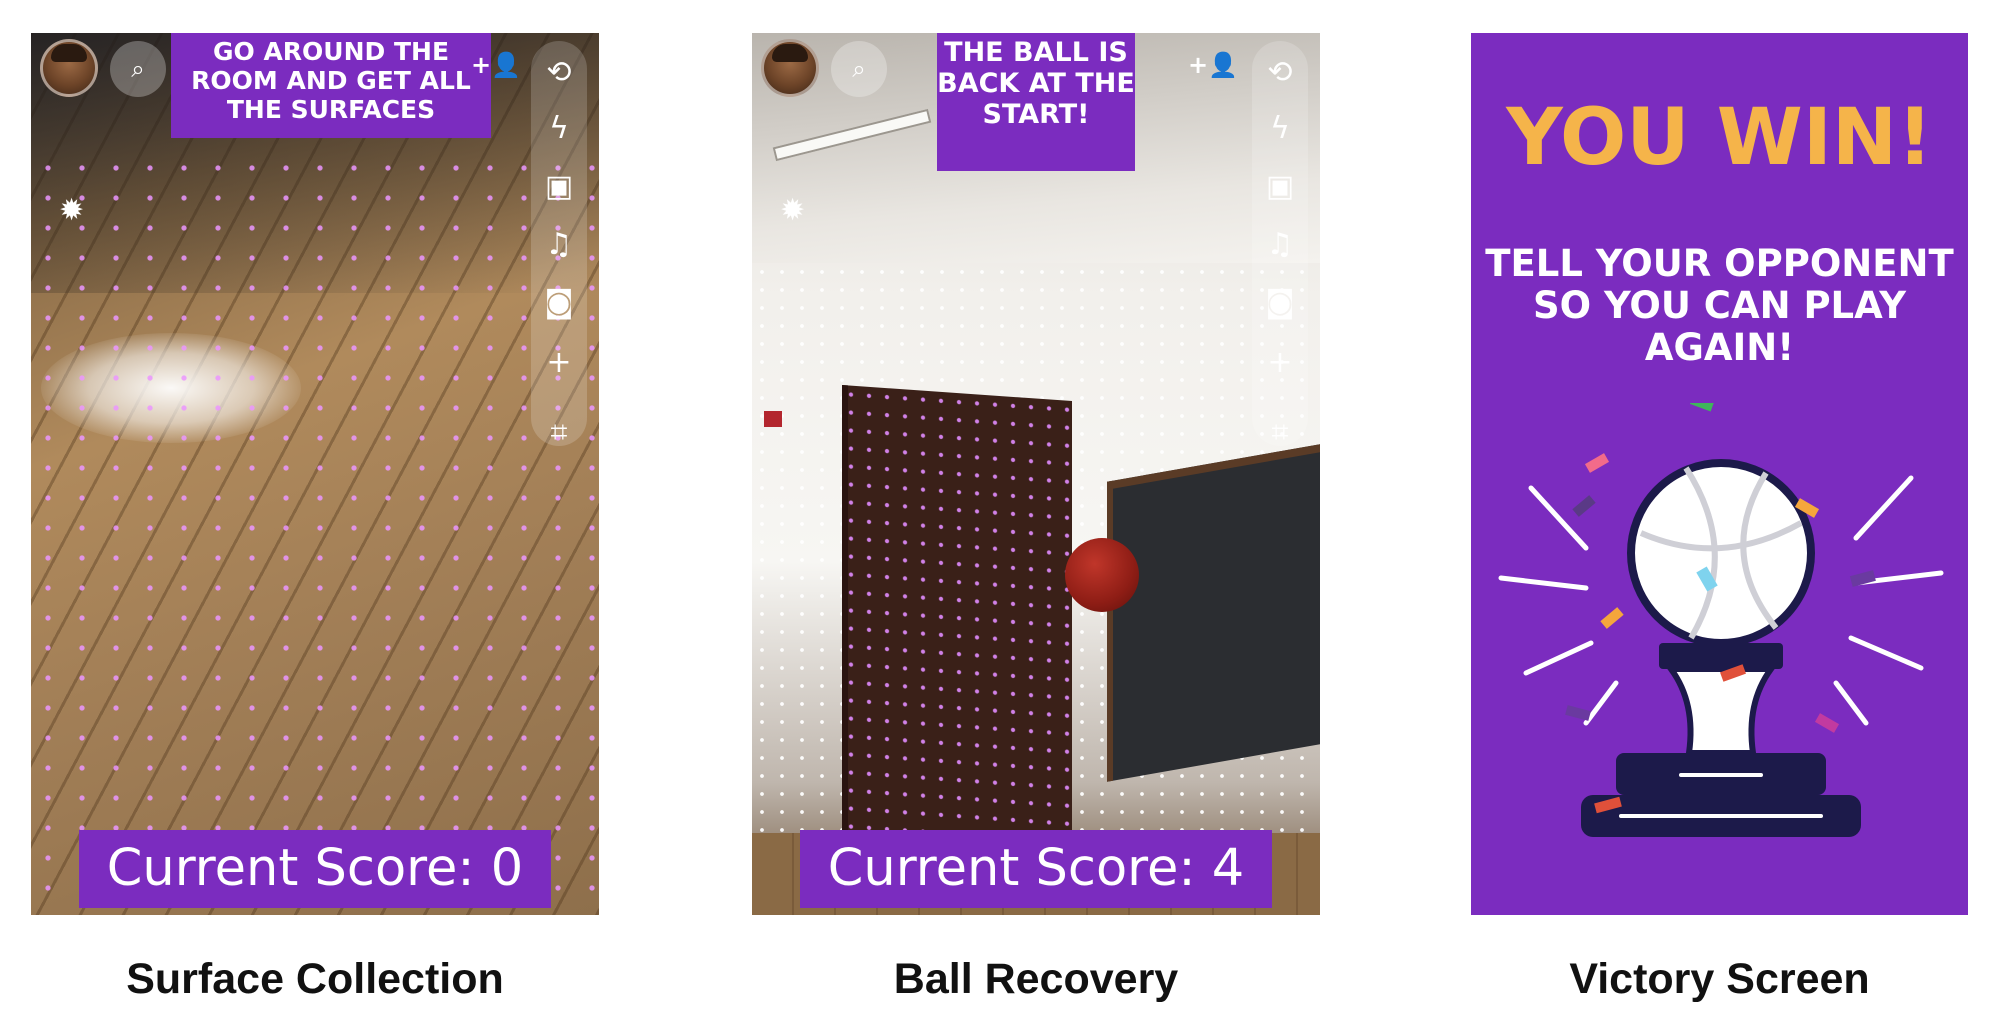 The height and width of the screenshot is (1020, 1992). Describe the element at coordinates (1213, 613) in the screenshot. I see `chalkboard` at that location.